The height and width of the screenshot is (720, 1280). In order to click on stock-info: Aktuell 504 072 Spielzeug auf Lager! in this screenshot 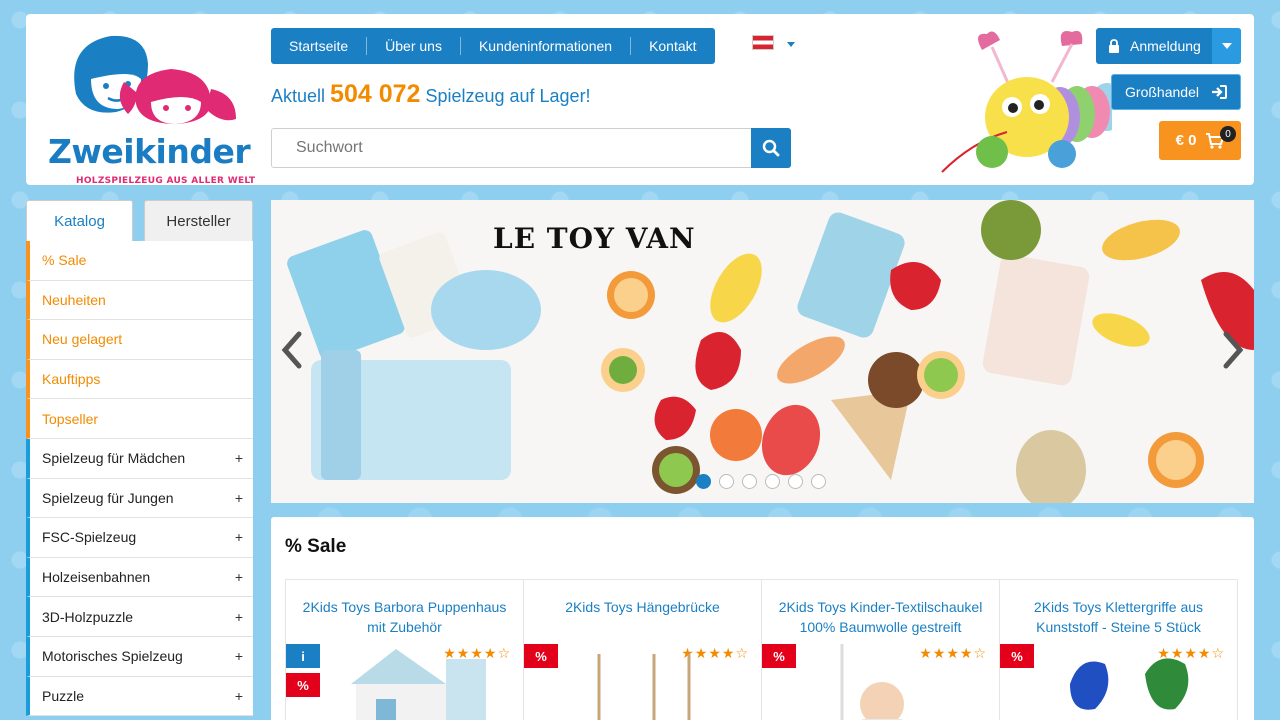, I will do `click(431, 94)`.